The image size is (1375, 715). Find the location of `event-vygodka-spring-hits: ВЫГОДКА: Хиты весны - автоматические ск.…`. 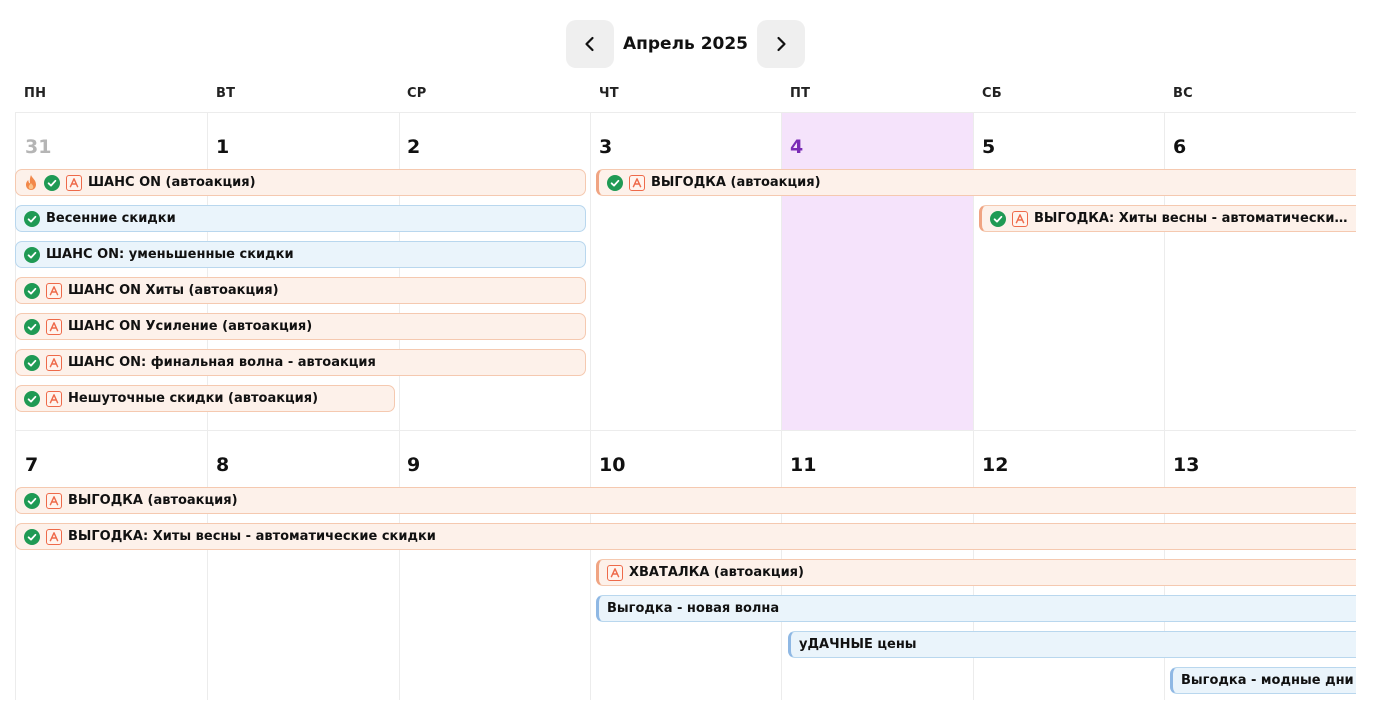

event-vygodka-spring-hits: ВЫГОДКА: Хиты весны - автоматические ск.… is located at coordinates (1167, 218).